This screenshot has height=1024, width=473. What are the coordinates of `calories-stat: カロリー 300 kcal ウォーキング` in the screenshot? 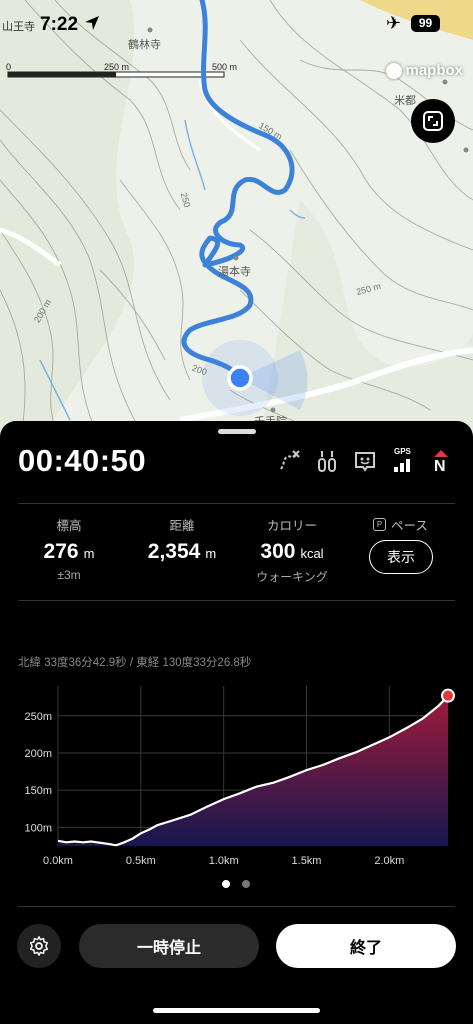 It's located at (292, 550).